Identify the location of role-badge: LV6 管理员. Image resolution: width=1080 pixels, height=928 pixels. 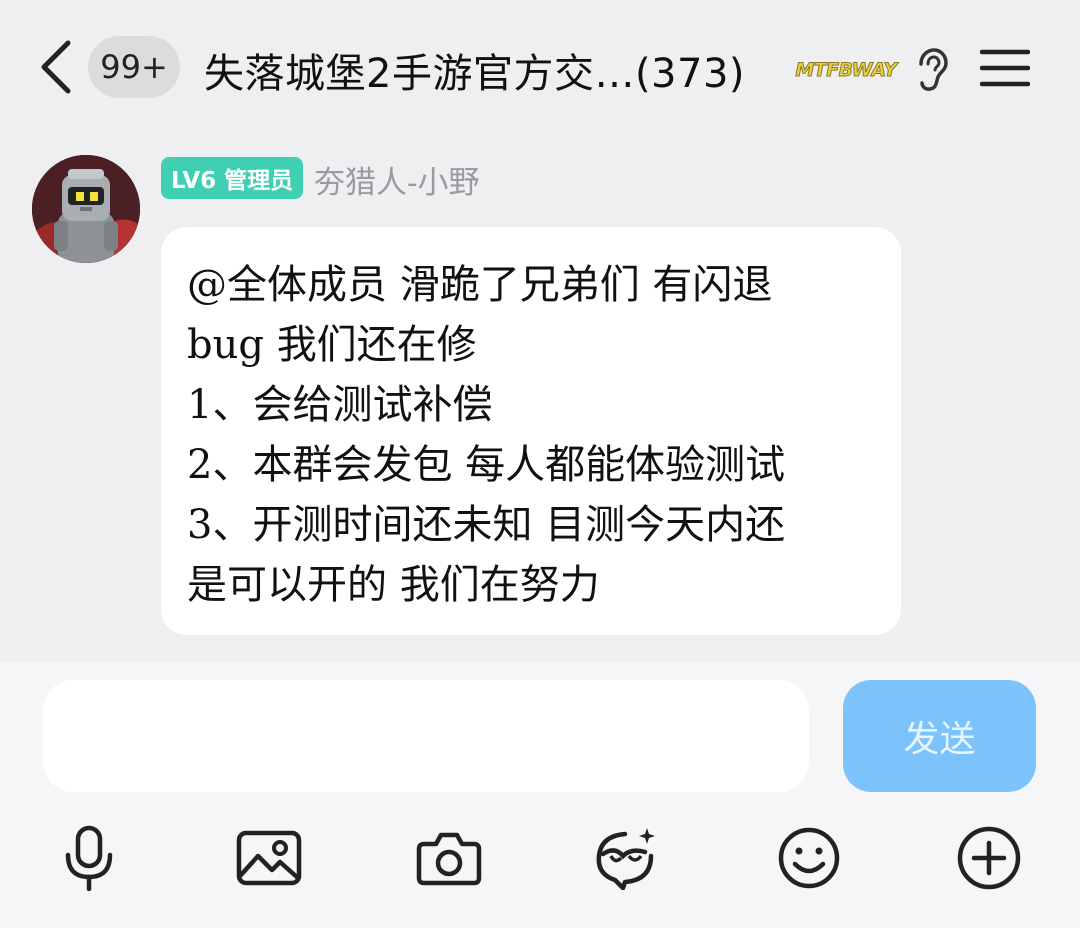
(232, 178).